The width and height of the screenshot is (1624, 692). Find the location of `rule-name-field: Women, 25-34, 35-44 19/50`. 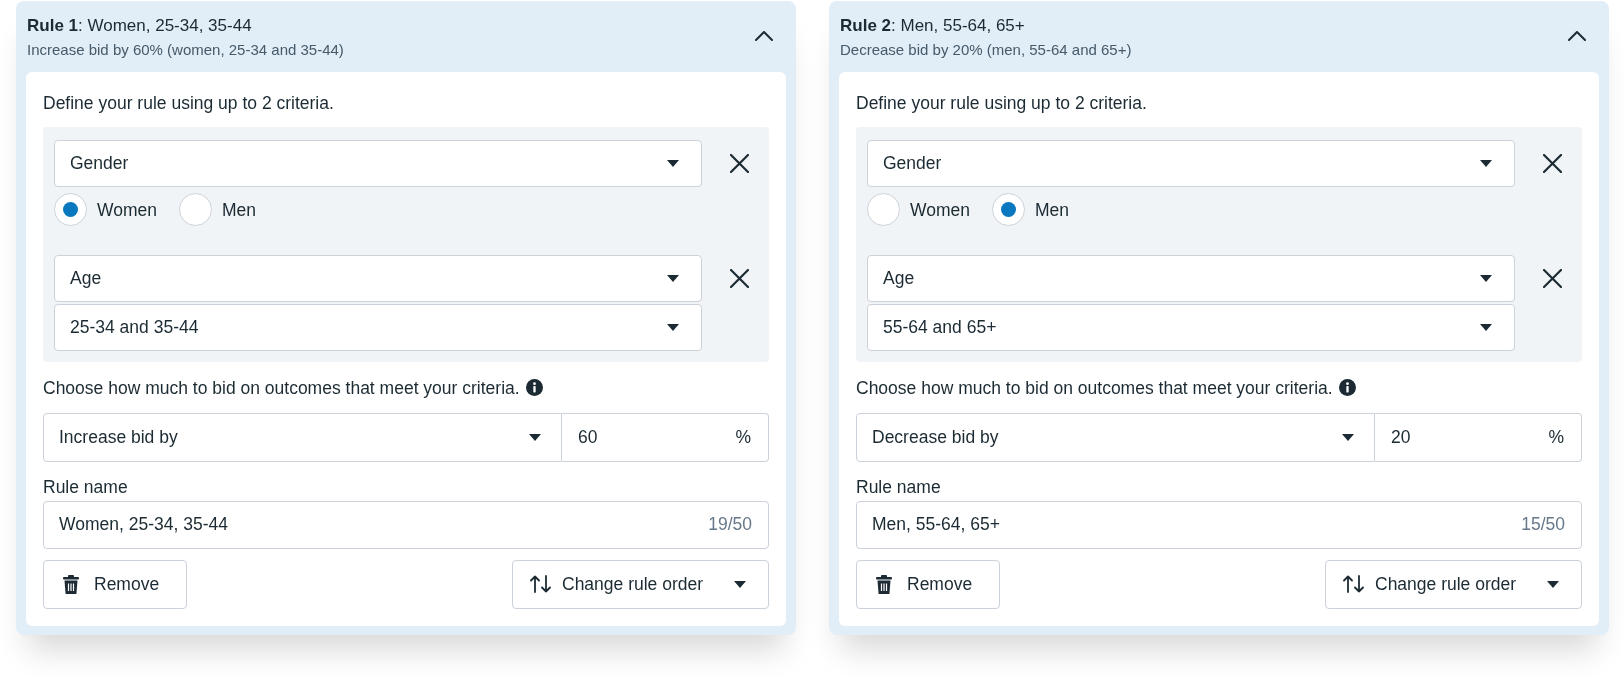

rule-name-field: Women, 25-34, 35-44 19/50 is located at coordinates (406, 524).